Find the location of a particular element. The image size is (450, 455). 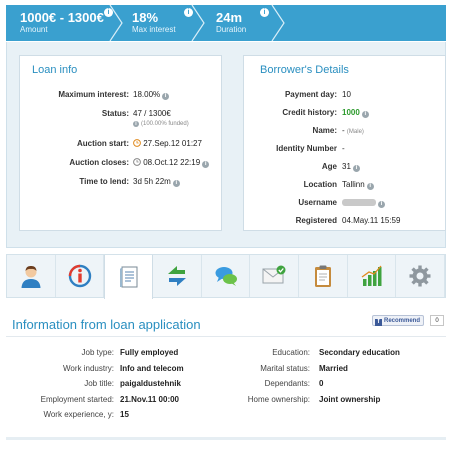

duration-info-icon: i is located at coordinates (264, 12).